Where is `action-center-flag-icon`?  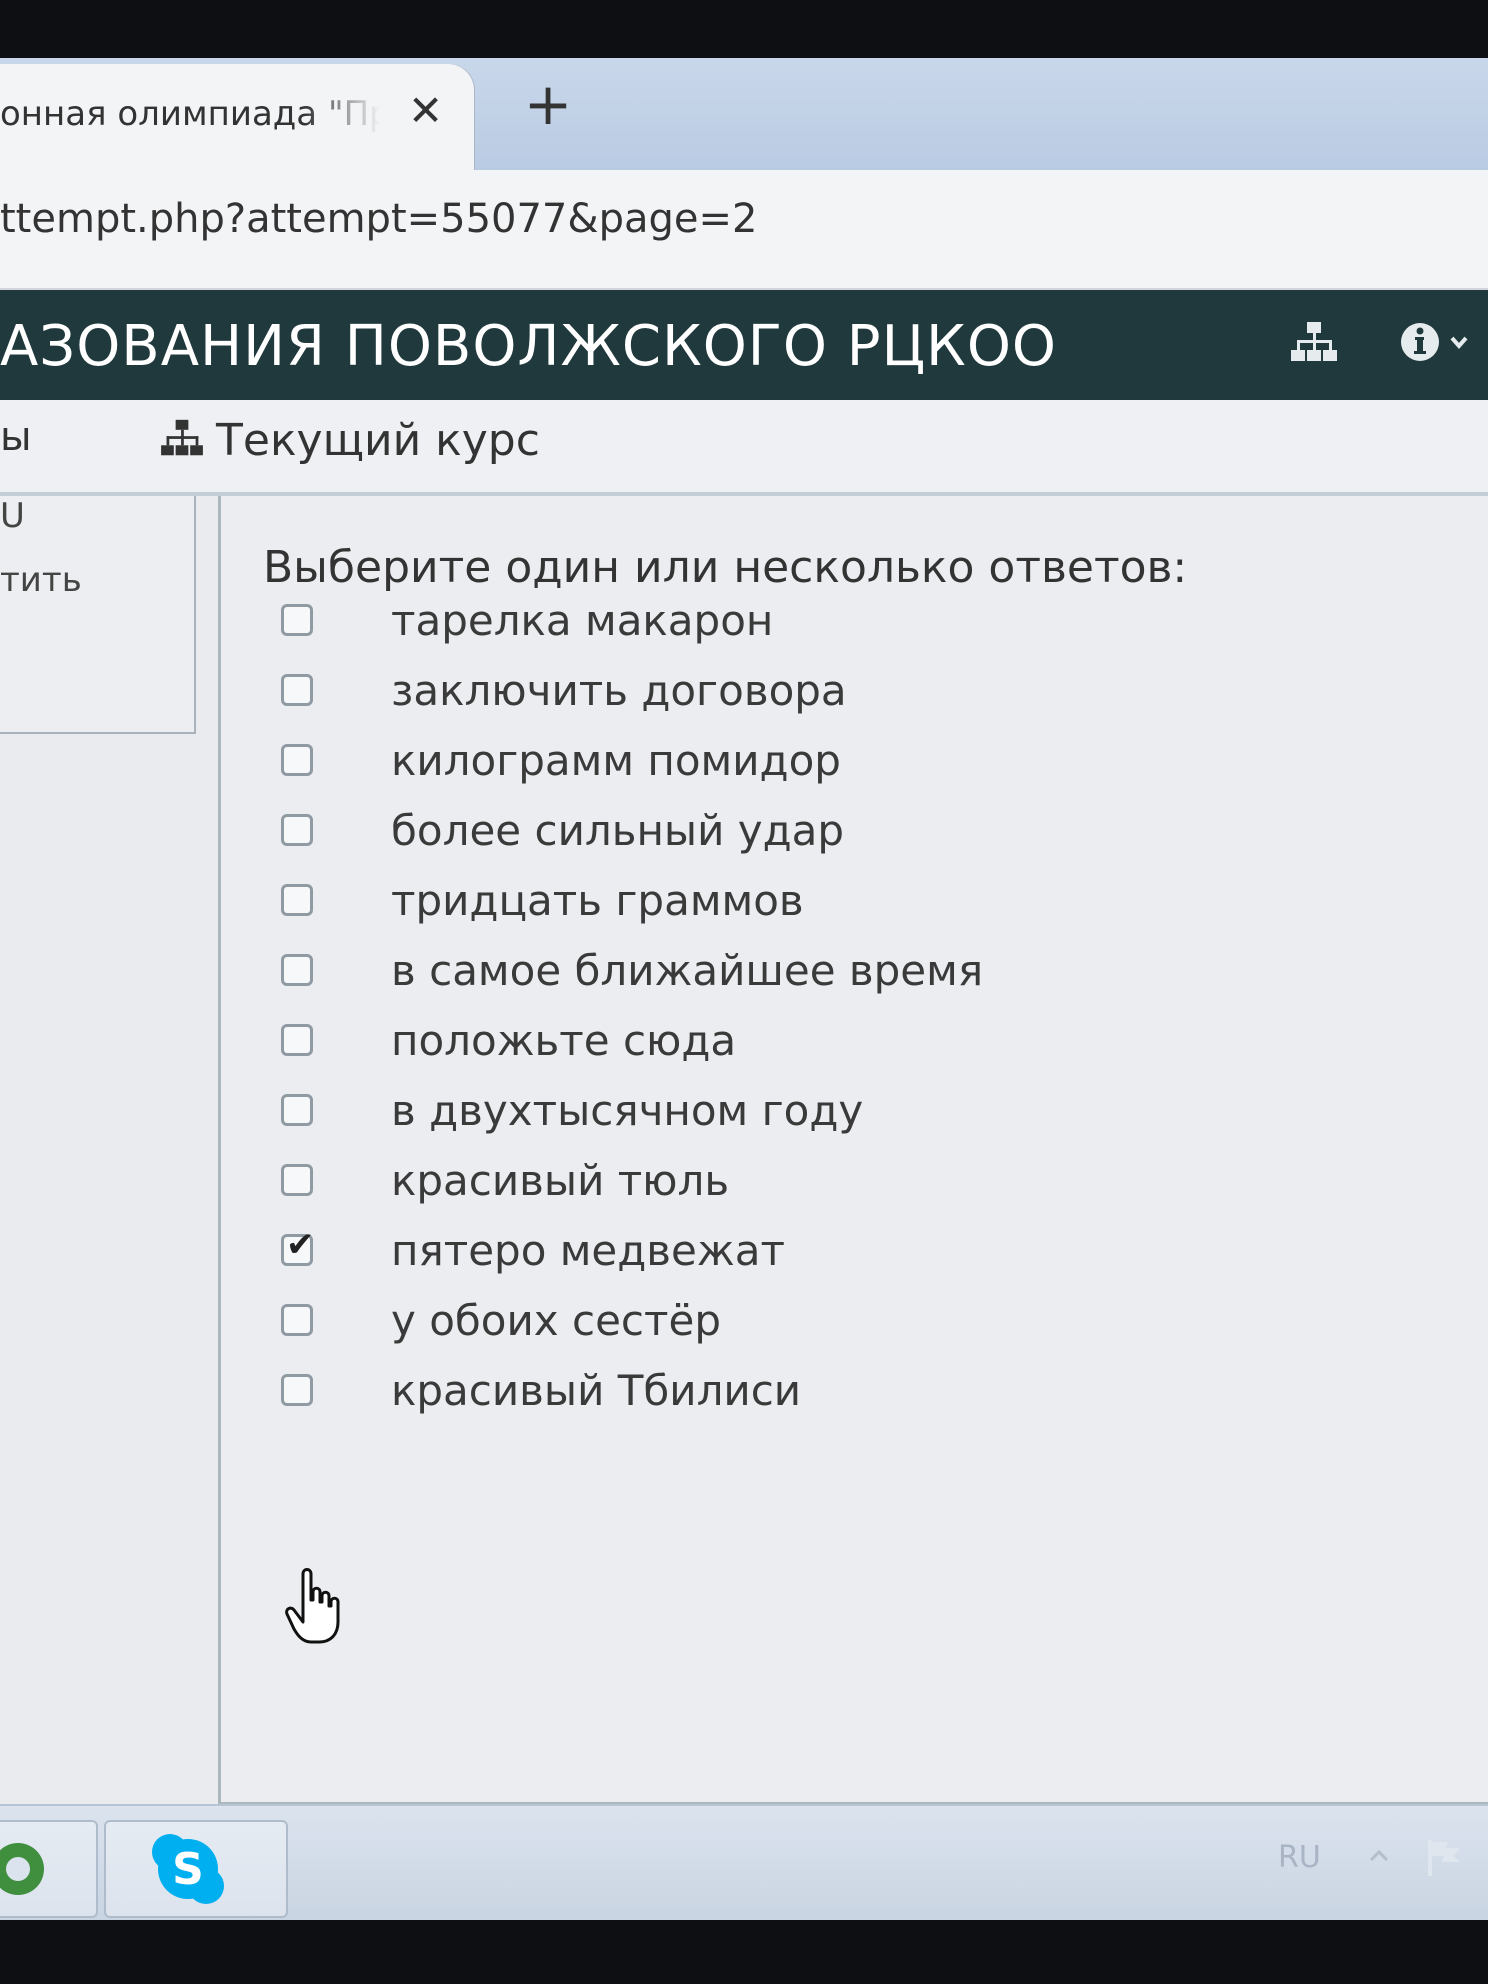
action-center-flag-icon is located at coordinates (1446, 1860).